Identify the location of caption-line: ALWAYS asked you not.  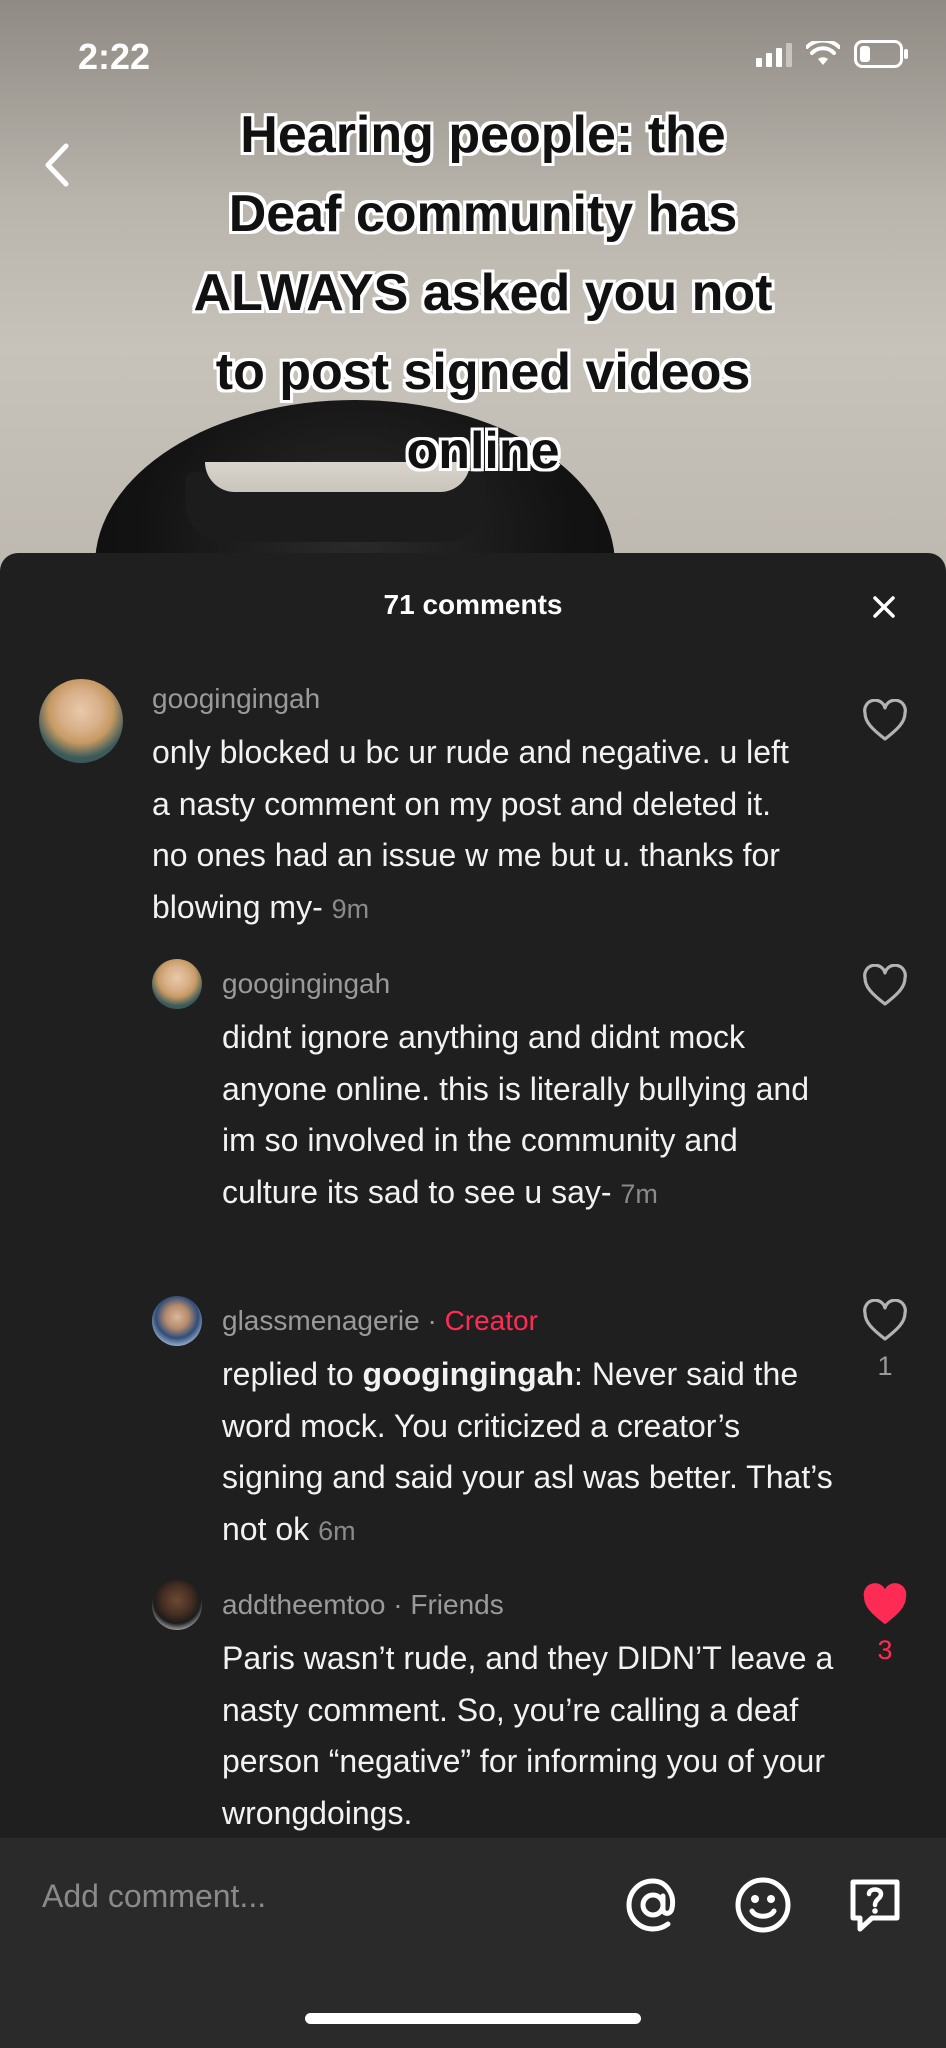
(483, 293).